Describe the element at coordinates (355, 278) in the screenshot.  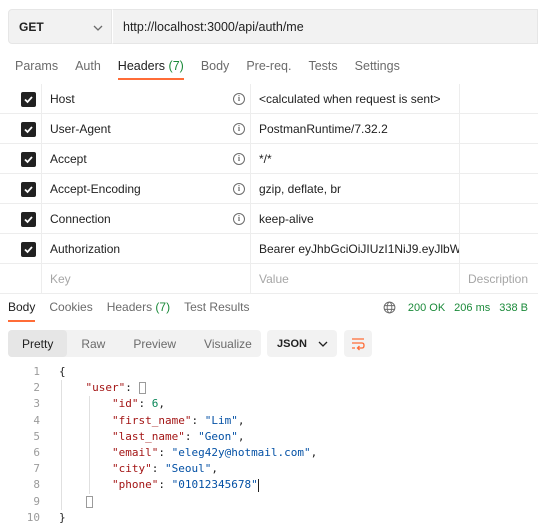
I see `new-header-value-input: Value` at that location.